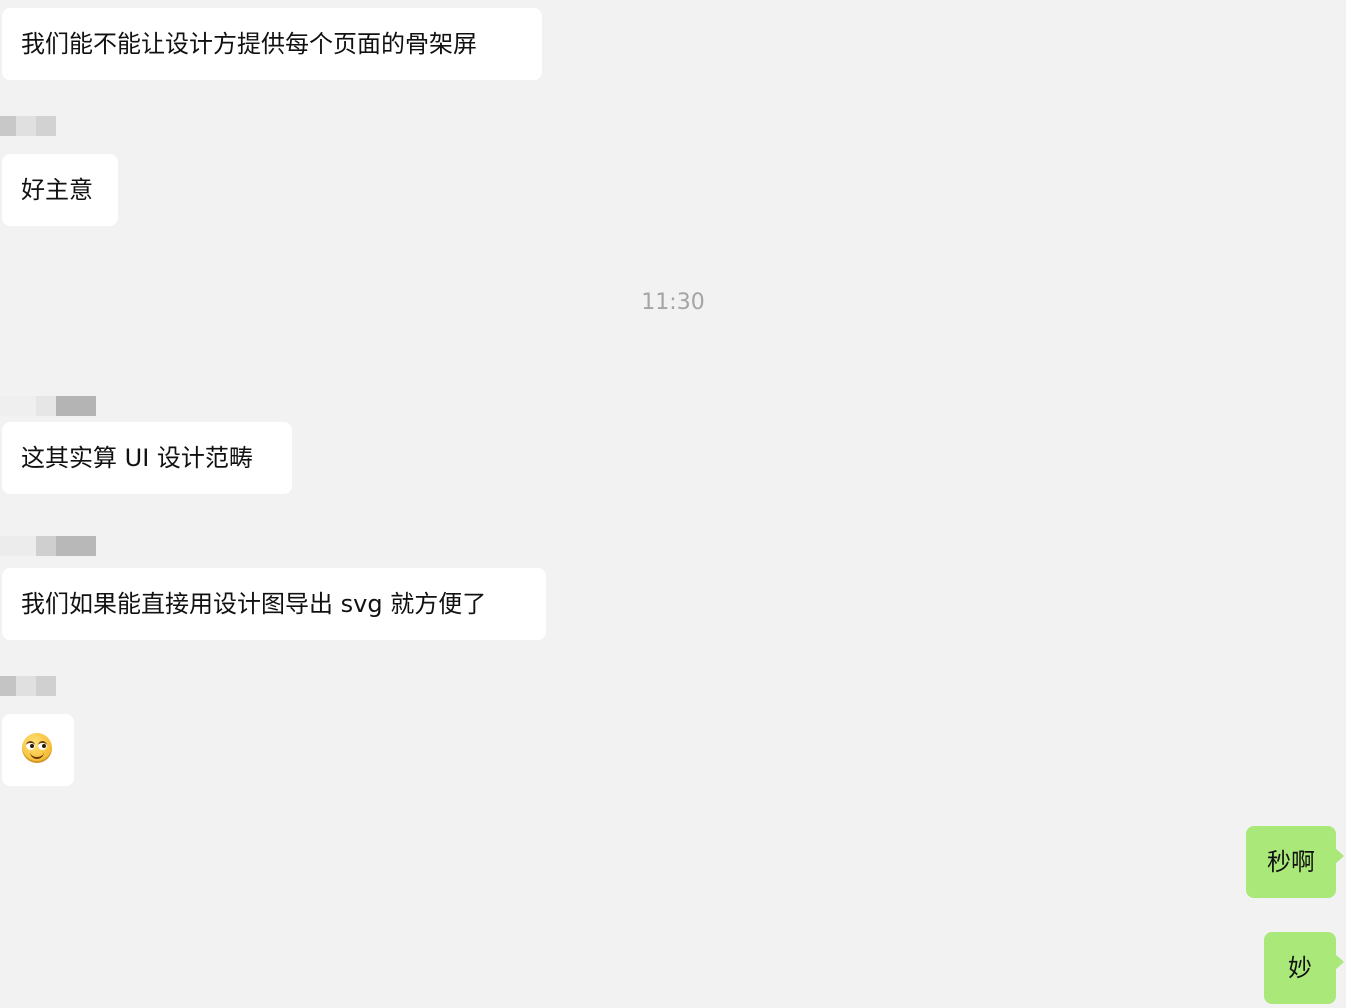 The width and height of the screenshot is (1346, 1008). What do you see at coordinates (254, 604) in the screenshot?
I see `message-text: 我们如果能直接用设计图导出 svg 就方便了` at bounding box center [254, 604].